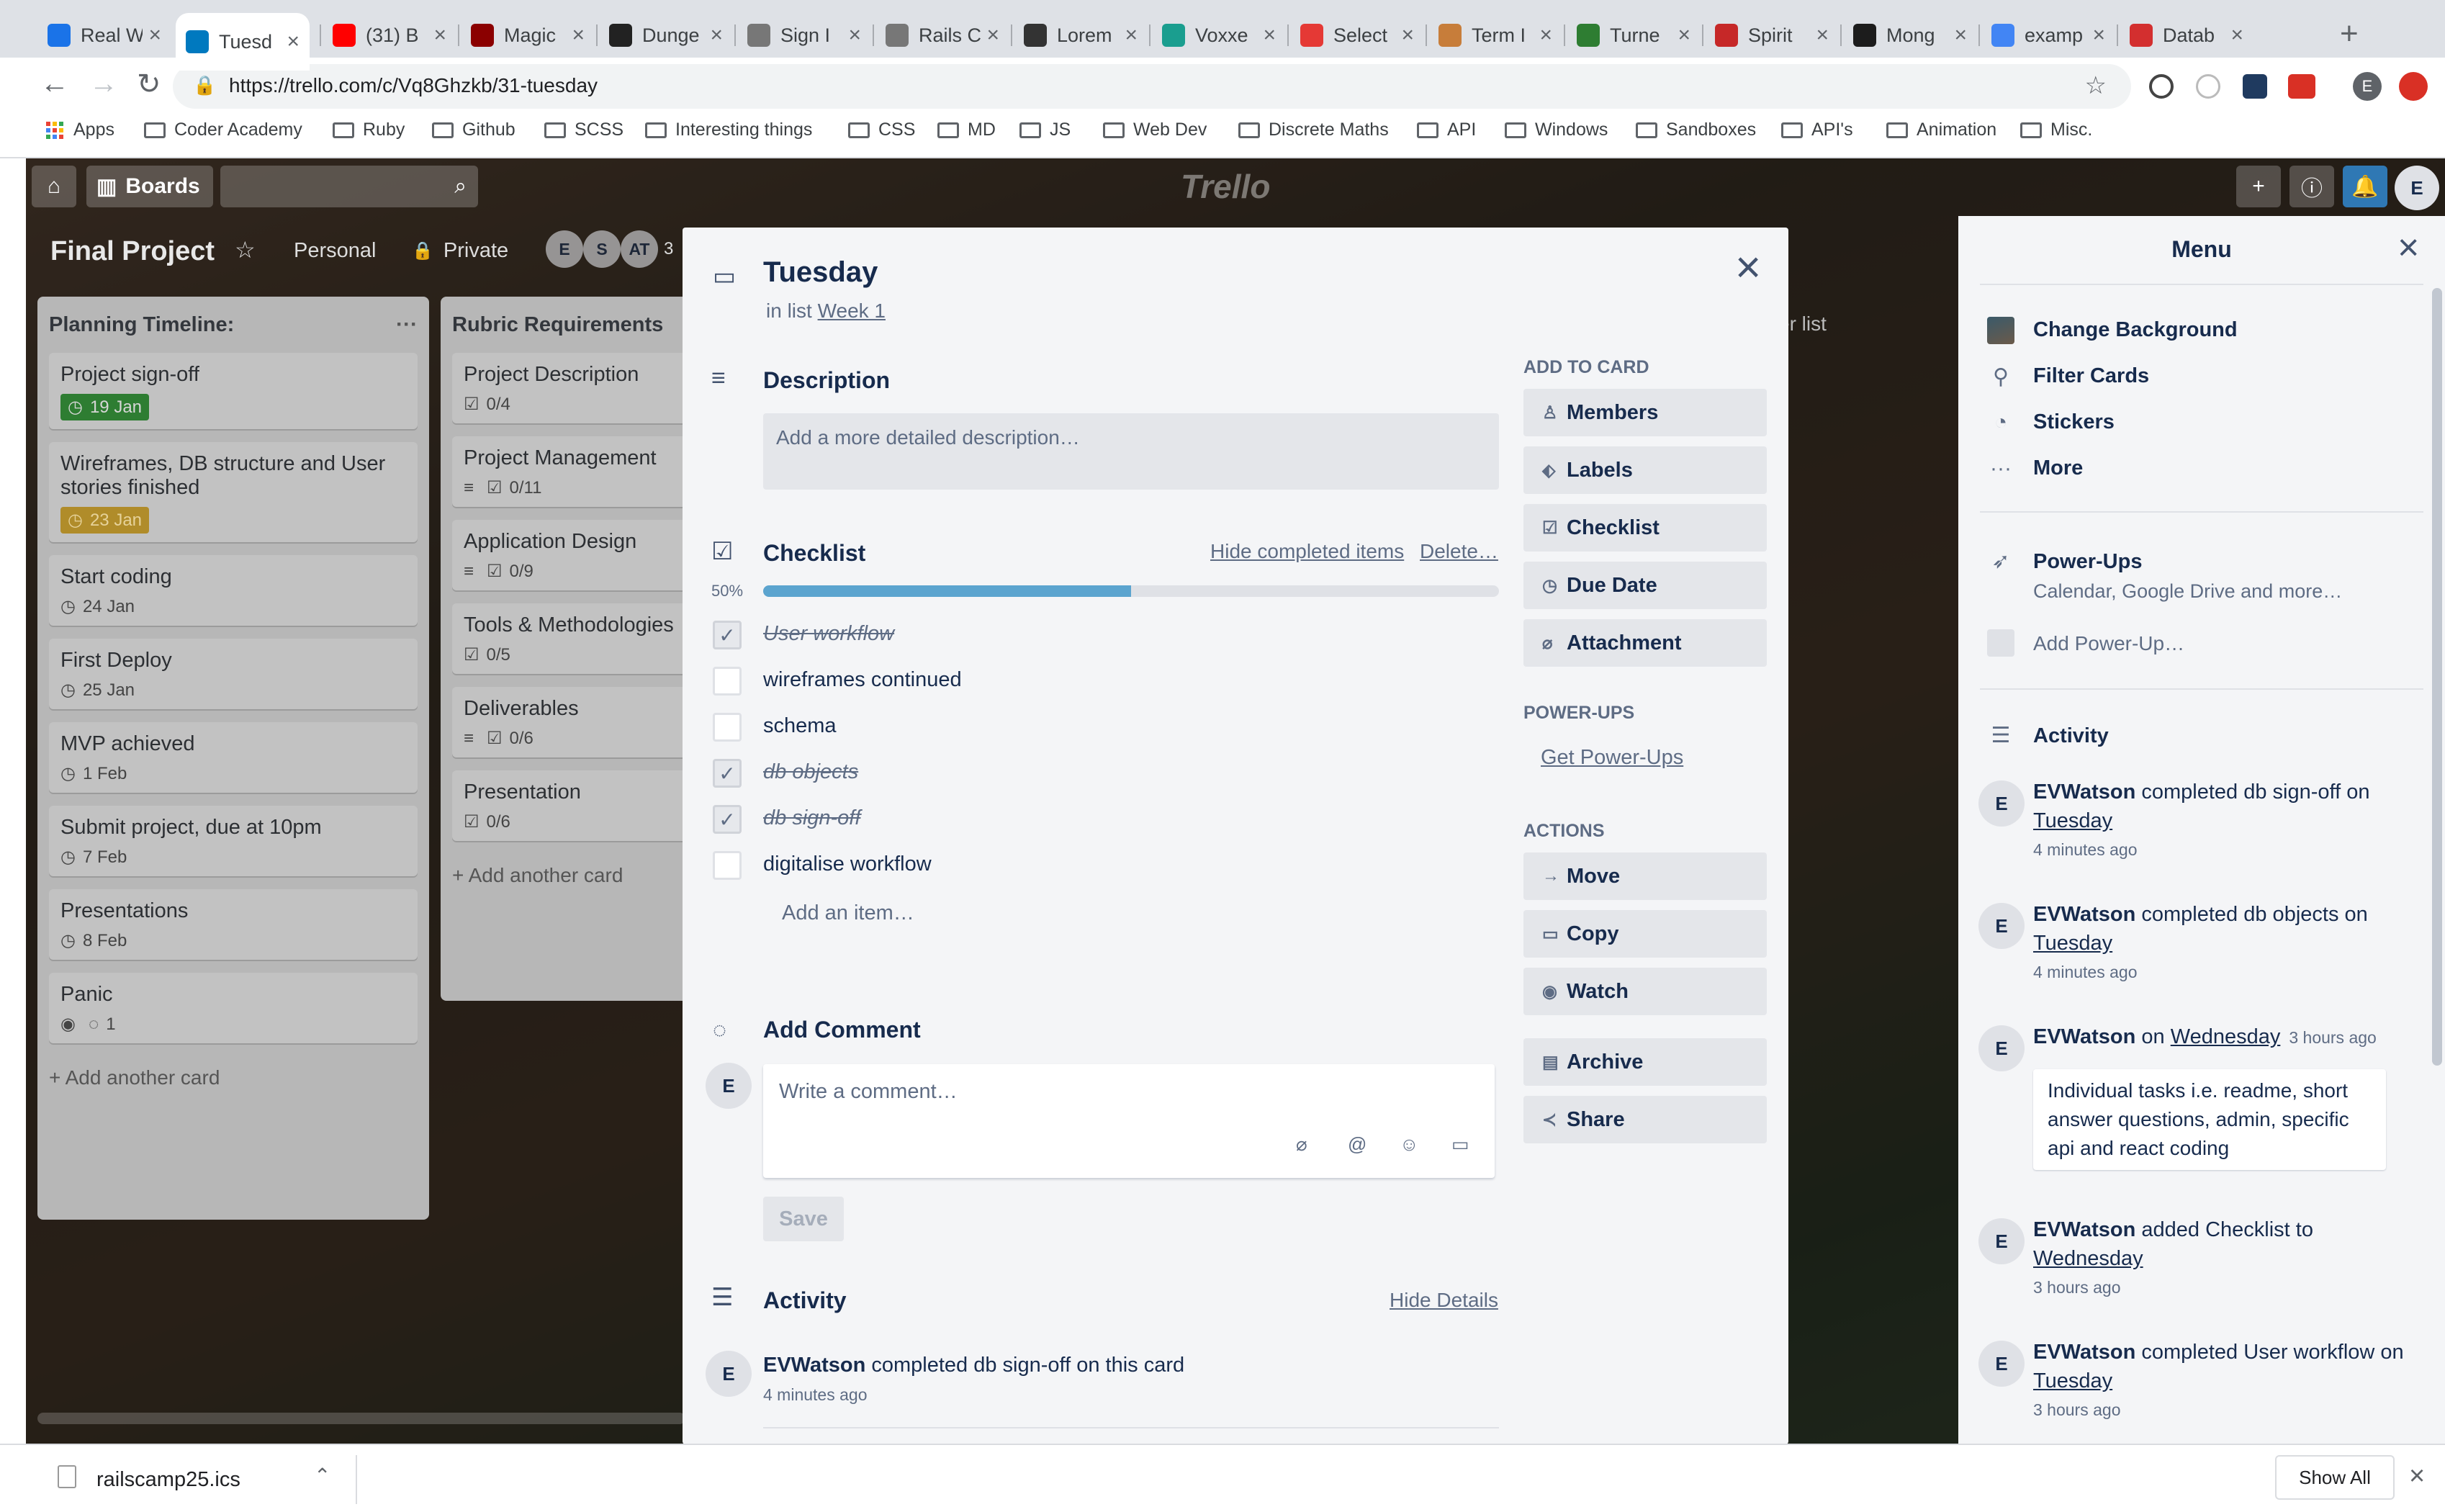  What do you see at coordinates (584, 805) in the screenshot?
I see `board-card: Presentation ☑ 0/6` at bounding box center [584, 805].